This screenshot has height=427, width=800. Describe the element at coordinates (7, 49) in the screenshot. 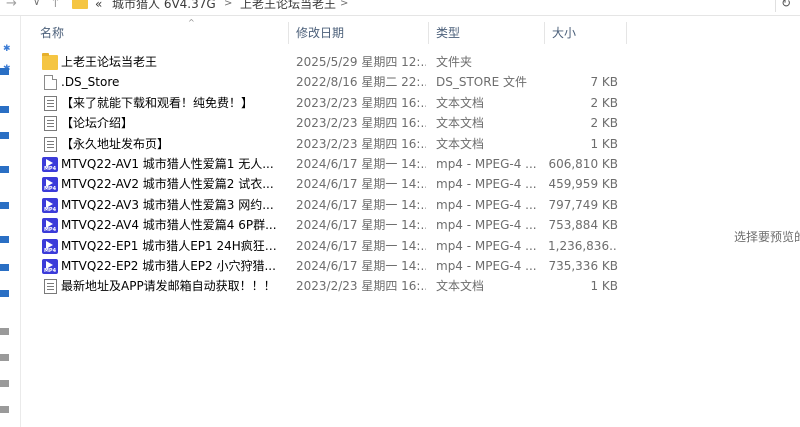

I see `pin-icon: ✱` at that location.